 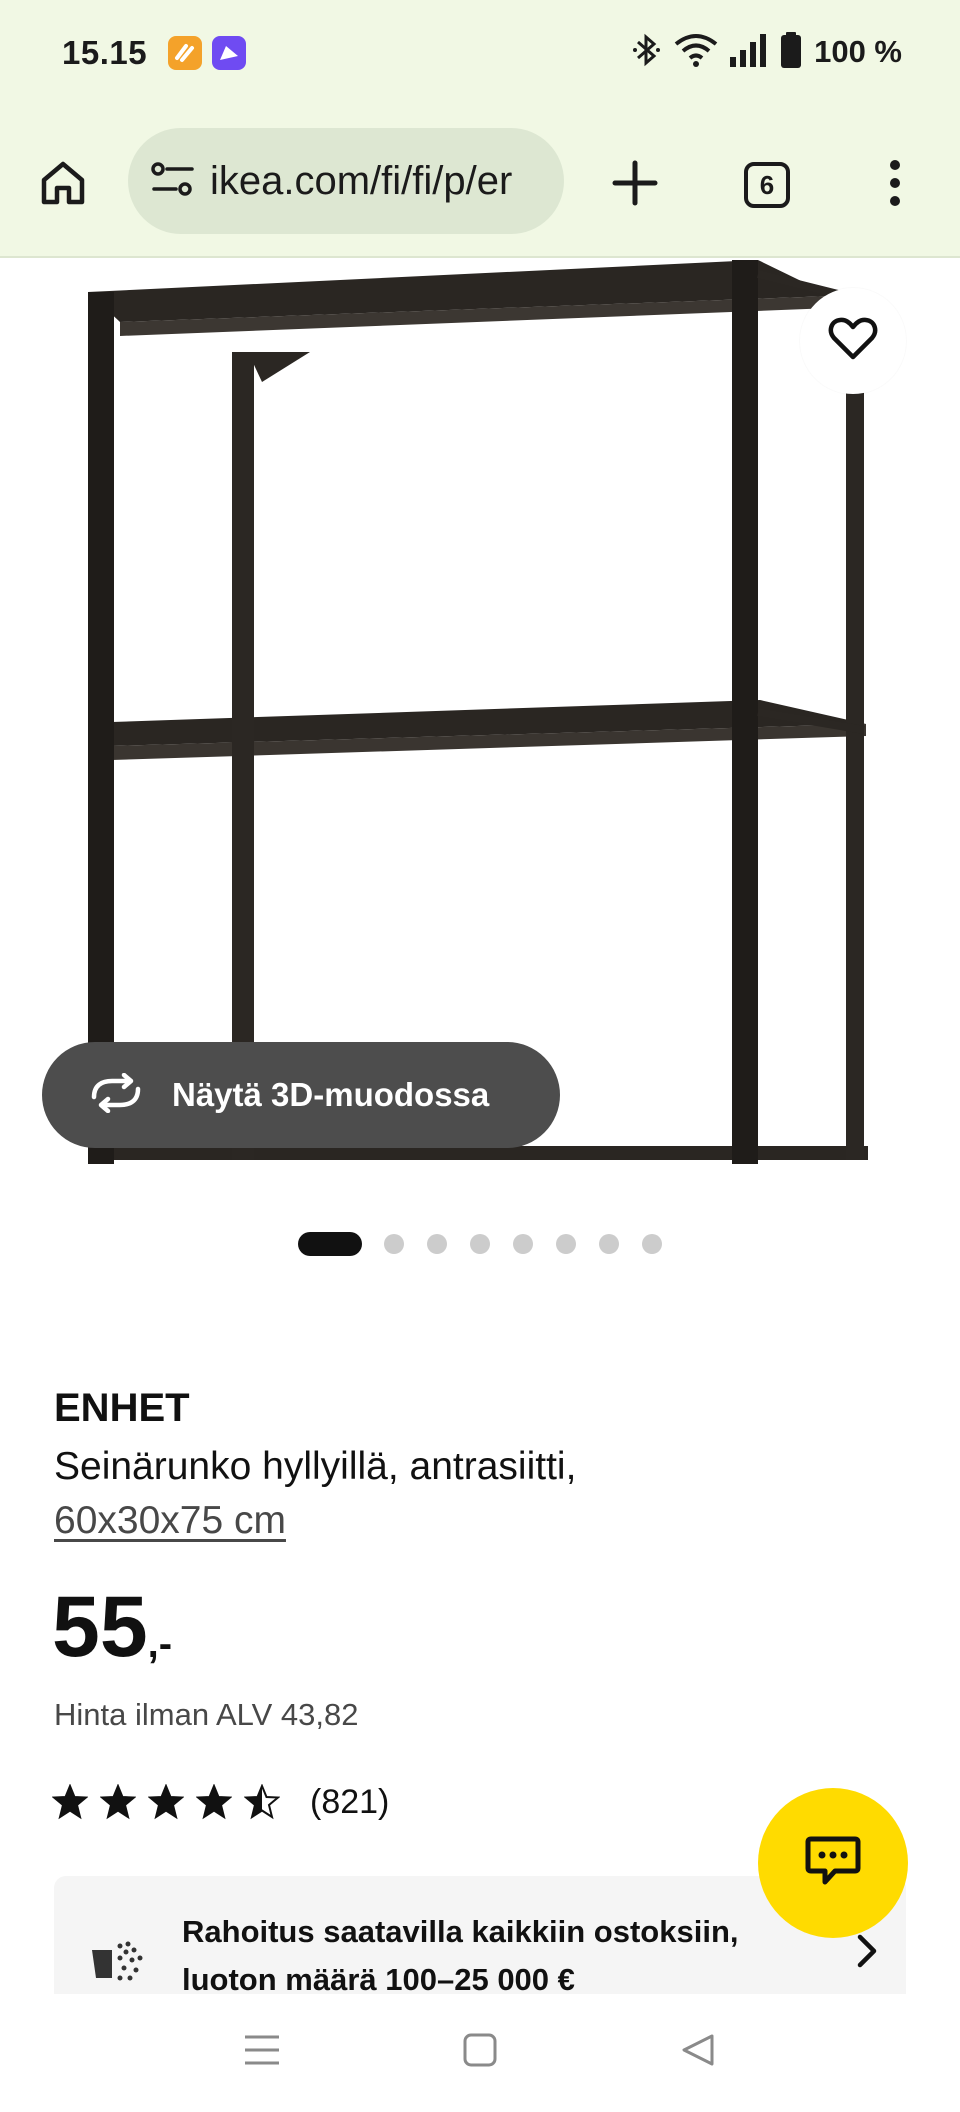 I want to click on home-button, so click(x=63, y=185).